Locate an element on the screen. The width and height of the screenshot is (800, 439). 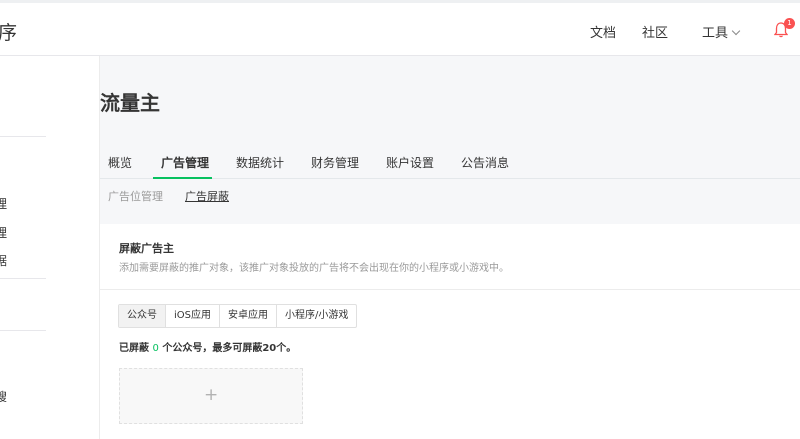
subtab-ad-slots: 广告位管理 is located at coordinates (135, 196).